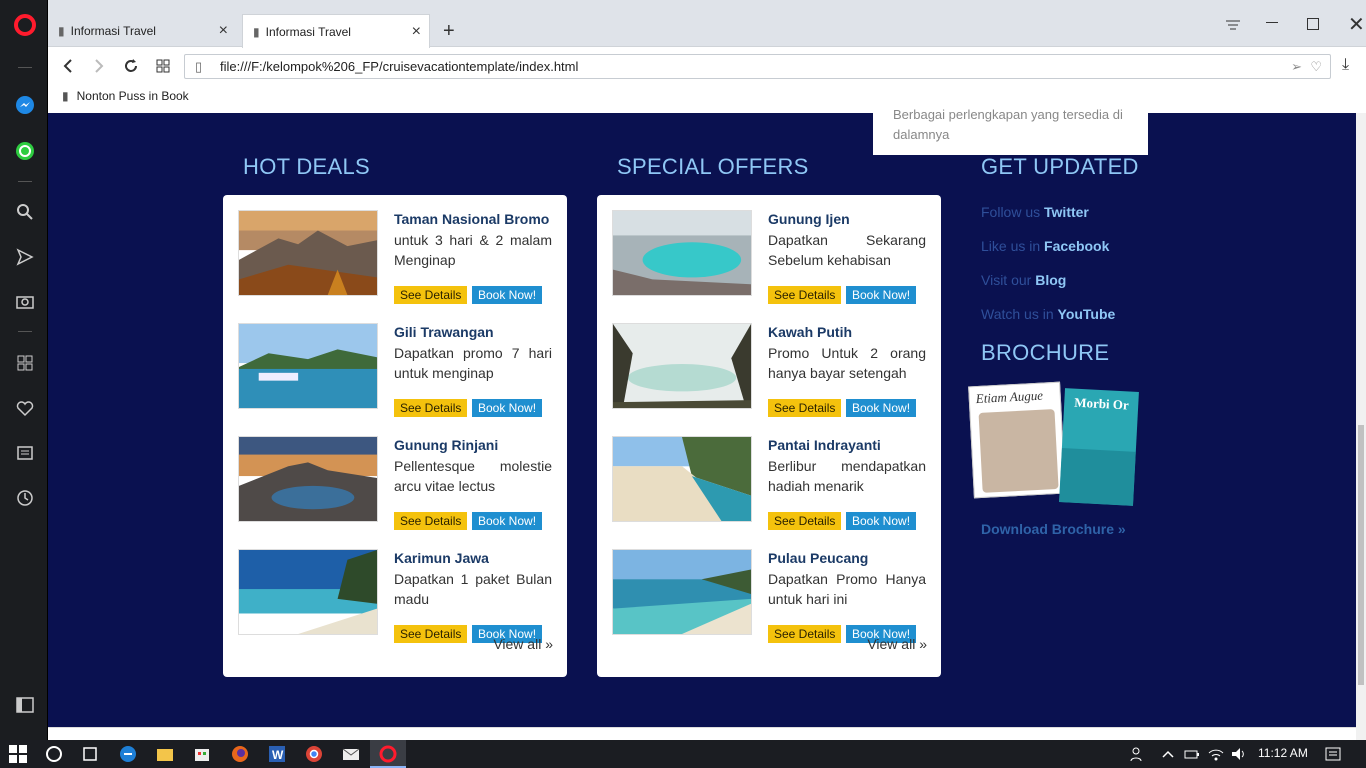 The width and height of the screenshot is (1366, 768). I want to click on deal-title: Gunung Rinjani, so click(474, 445).